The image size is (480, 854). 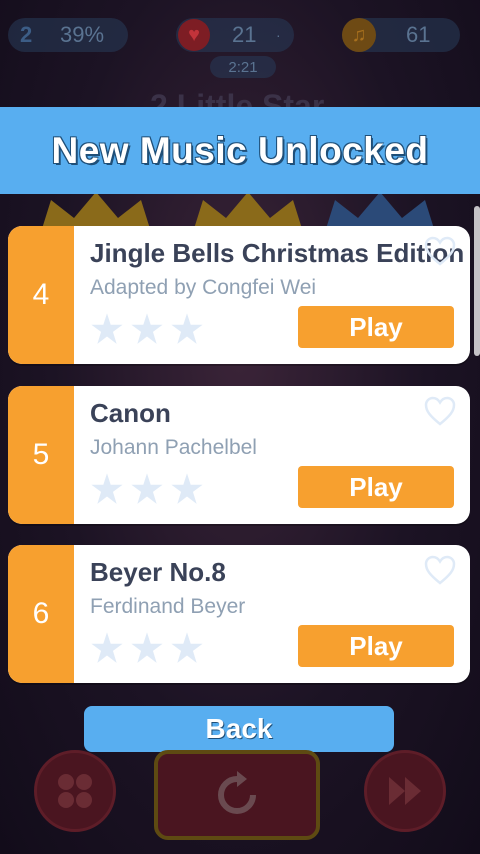 I want to click on game-hud: 2 39% ♥ 21 · 2:21 ♫ 61 2 Little Star, so click(x=240, y=62).